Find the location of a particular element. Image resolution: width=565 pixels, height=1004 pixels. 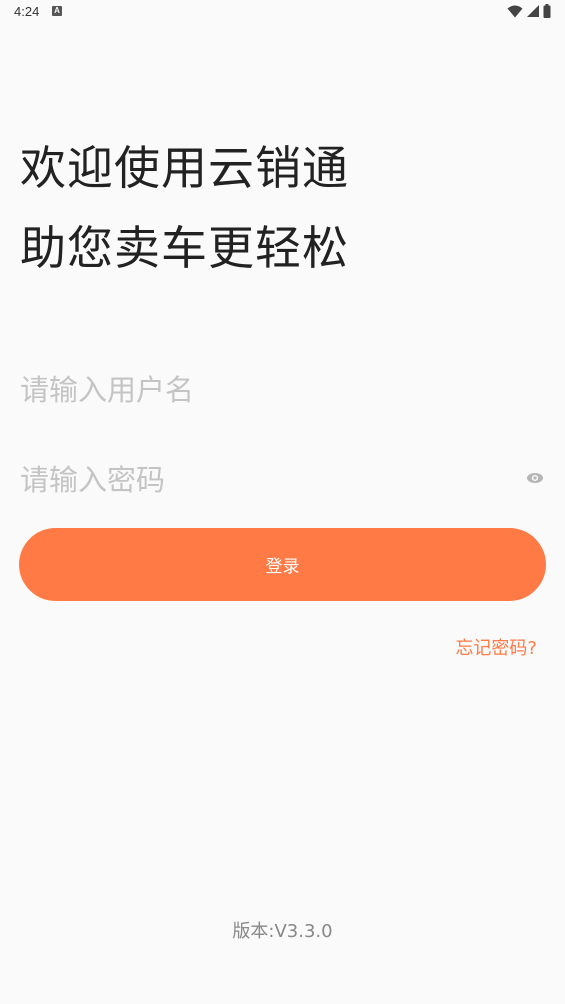

username-input is located at coordinates (283, 390).